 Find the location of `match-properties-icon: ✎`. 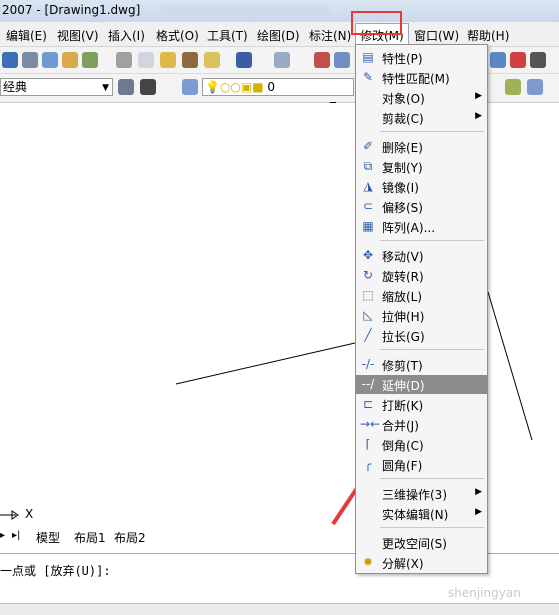

match-properties-icon: ✎ is located at coordinates (368, 77).